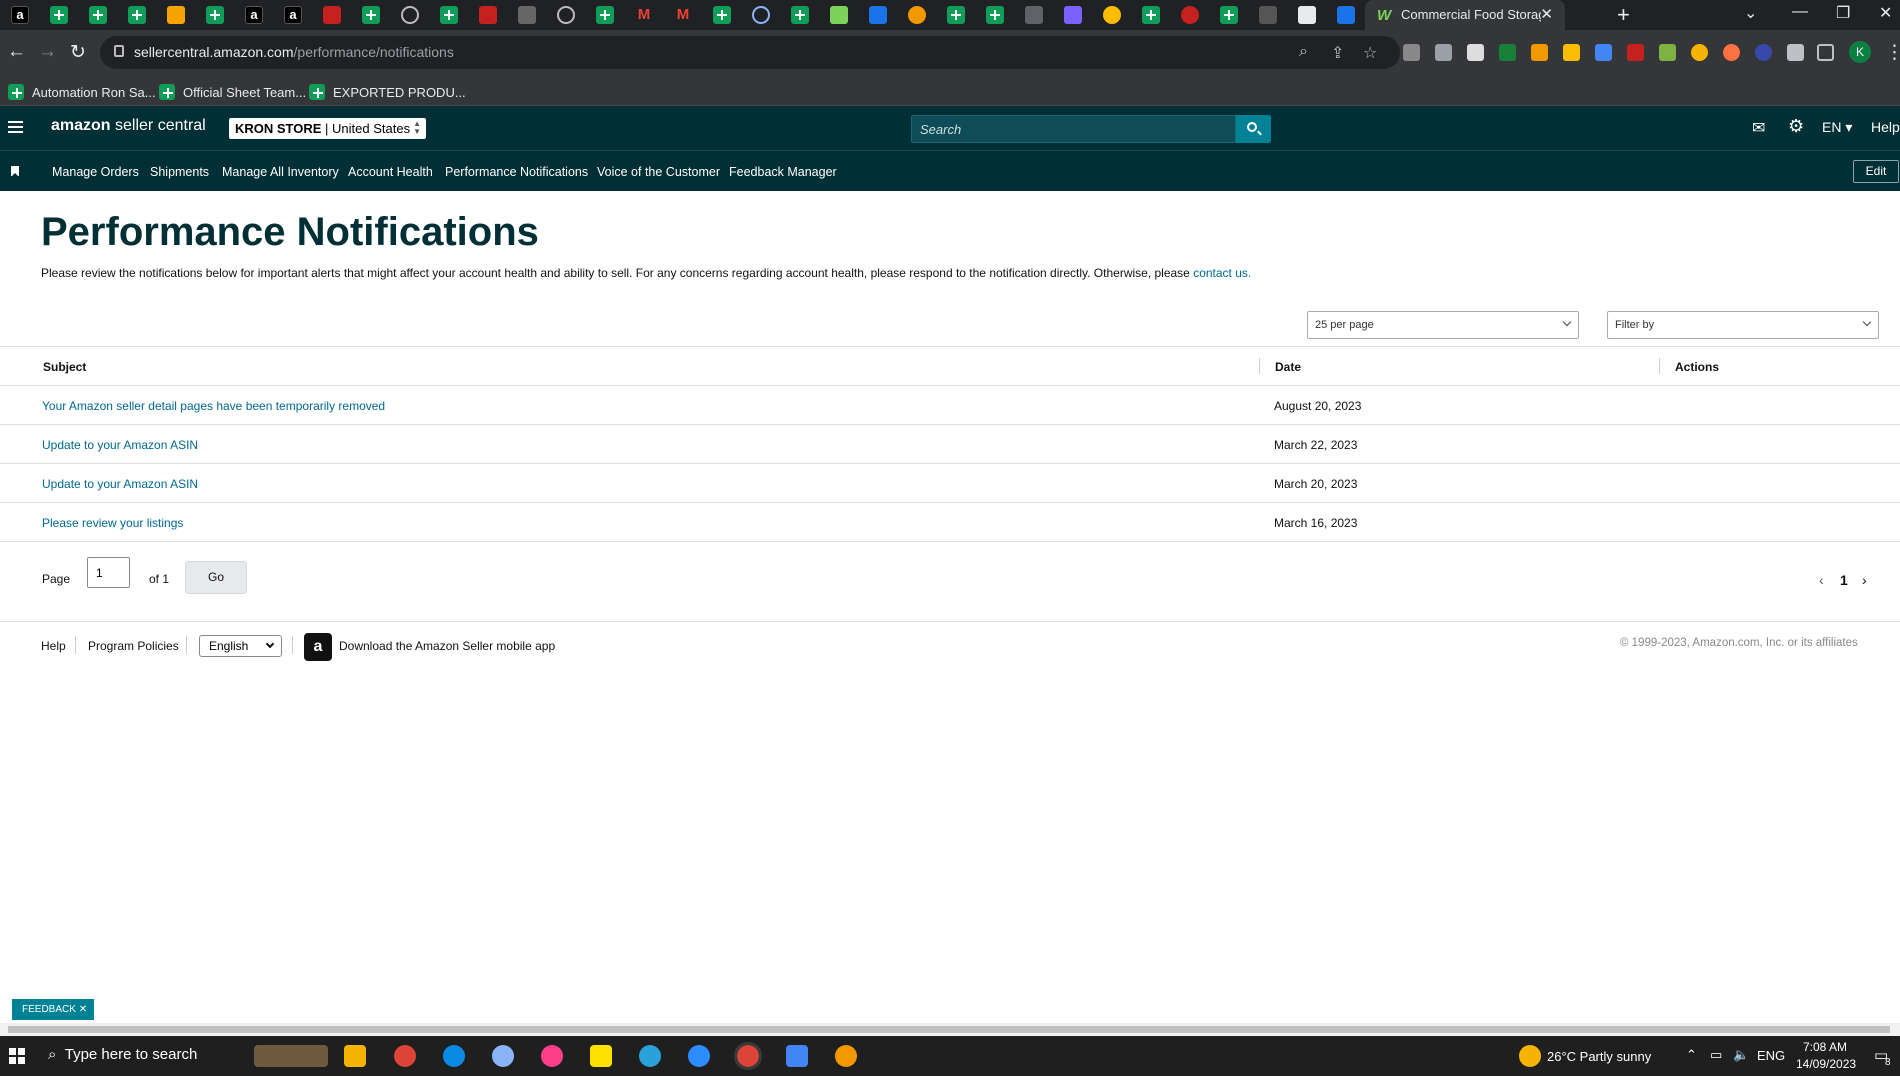  Describe the element at coordinates (291, 1056) in the screenshot. I see `search-highlight-image` at that location.